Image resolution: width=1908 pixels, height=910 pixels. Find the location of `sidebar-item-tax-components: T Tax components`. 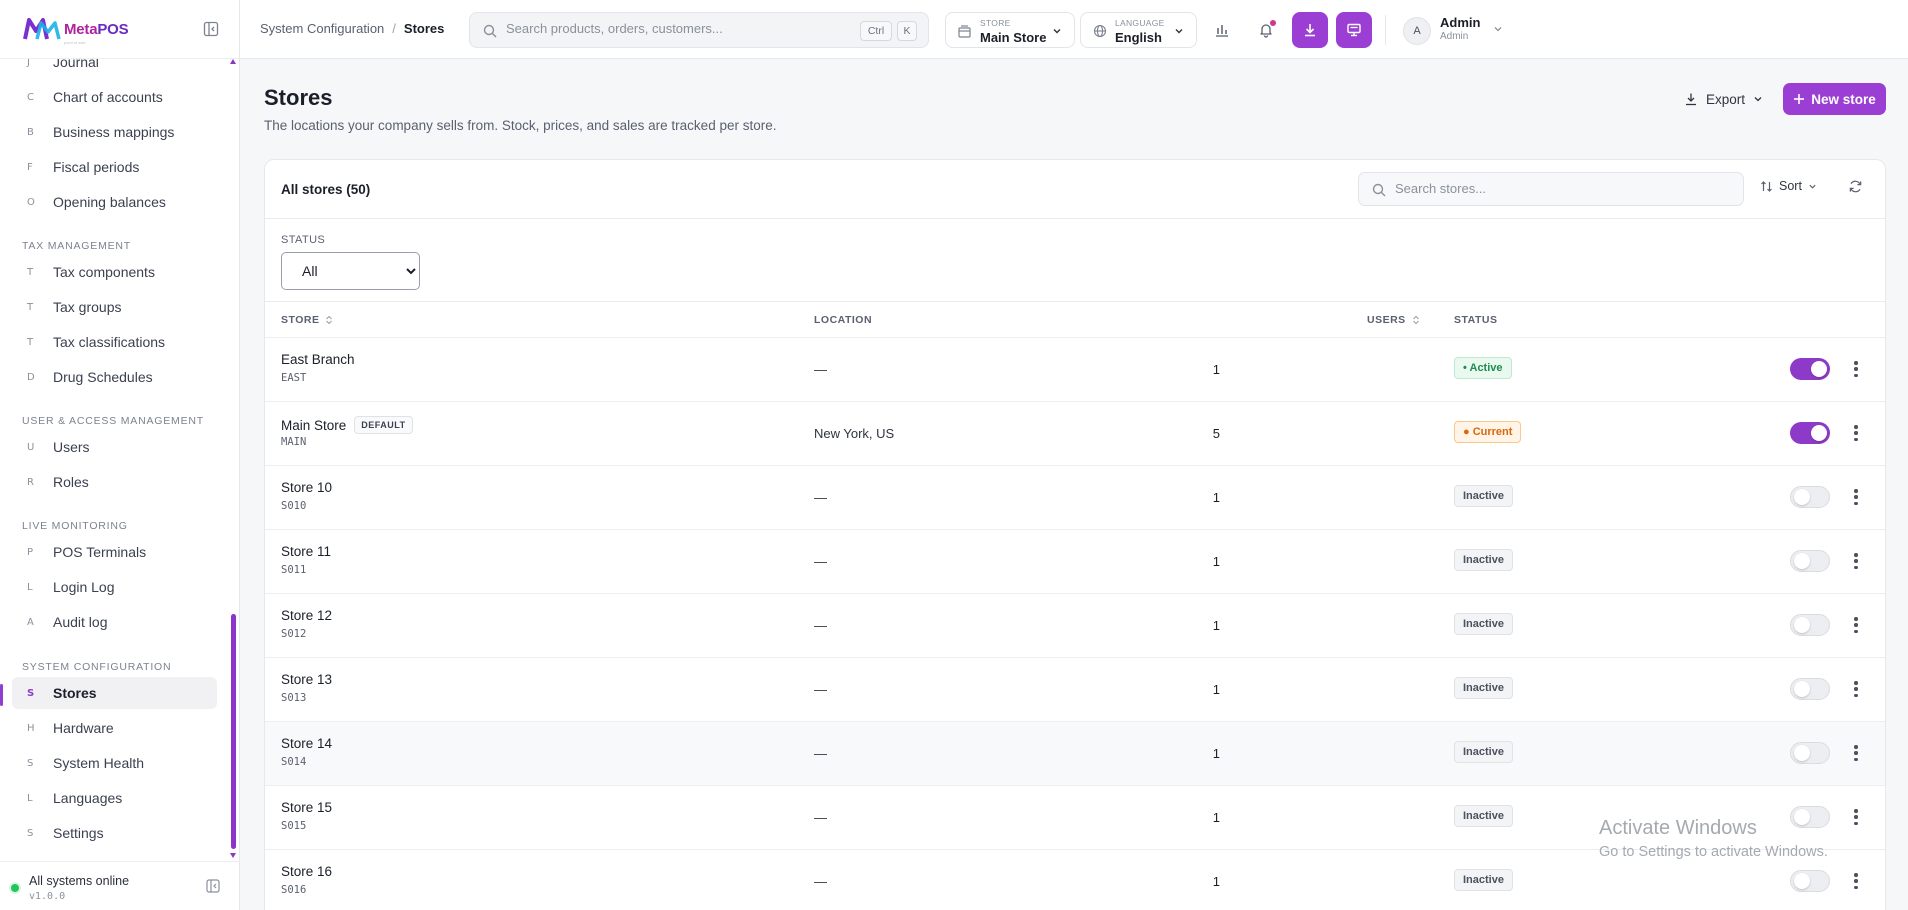

sidebar-item-tax-components: T Tax components is located at coordinates (114, 272).